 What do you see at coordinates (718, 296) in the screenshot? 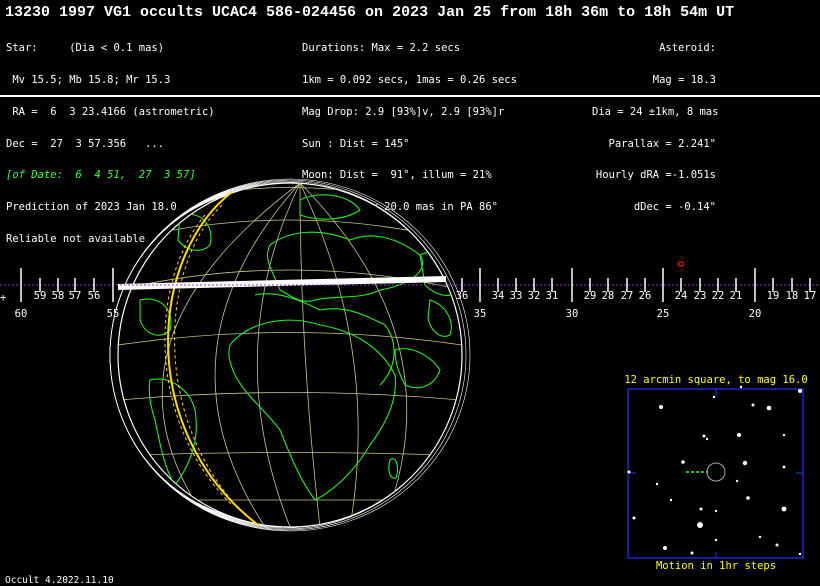
I see `timeline-label: 22` at bounding box center [718, 296].